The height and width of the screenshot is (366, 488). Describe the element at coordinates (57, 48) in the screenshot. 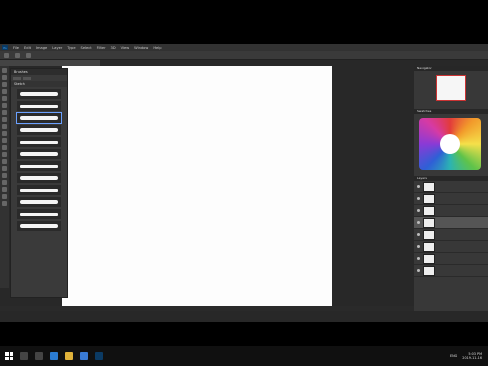

I see `menu-layer: Layer` at that location.